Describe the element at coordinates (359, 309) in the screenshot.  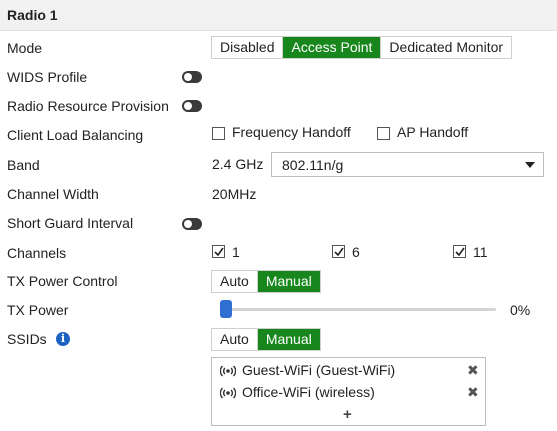
I see `tx-power-slider-track` at that location.